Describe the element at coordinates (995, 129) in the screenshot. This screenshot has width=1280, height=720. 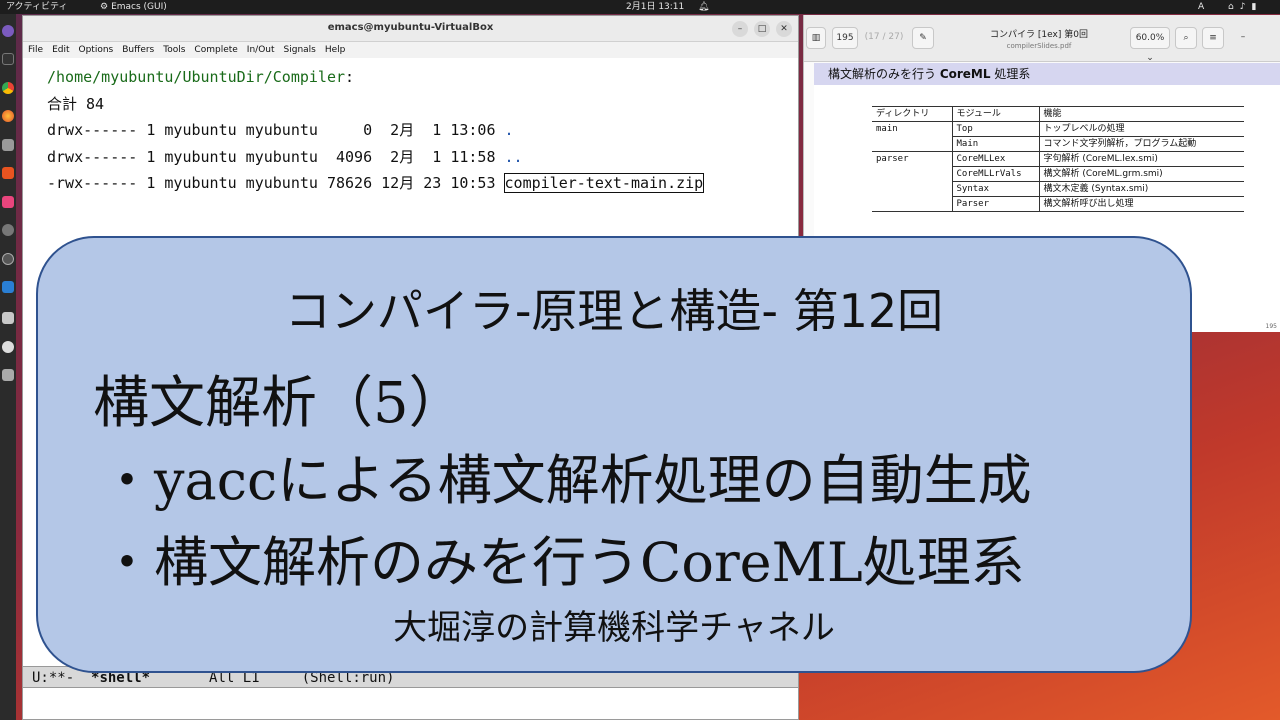
I see `table-cell: Top` at that location.